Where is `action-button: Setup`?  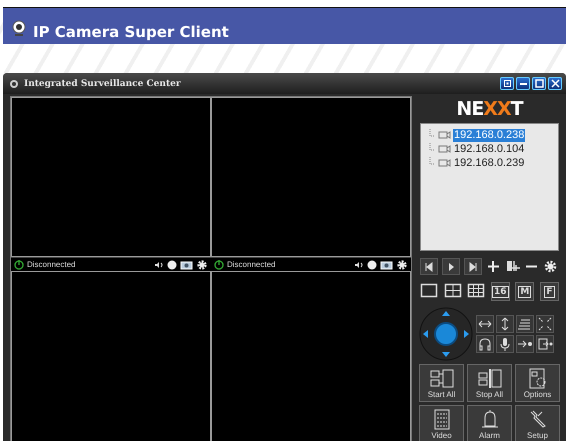 action-button: Setup is located at coordinates (537, 423).